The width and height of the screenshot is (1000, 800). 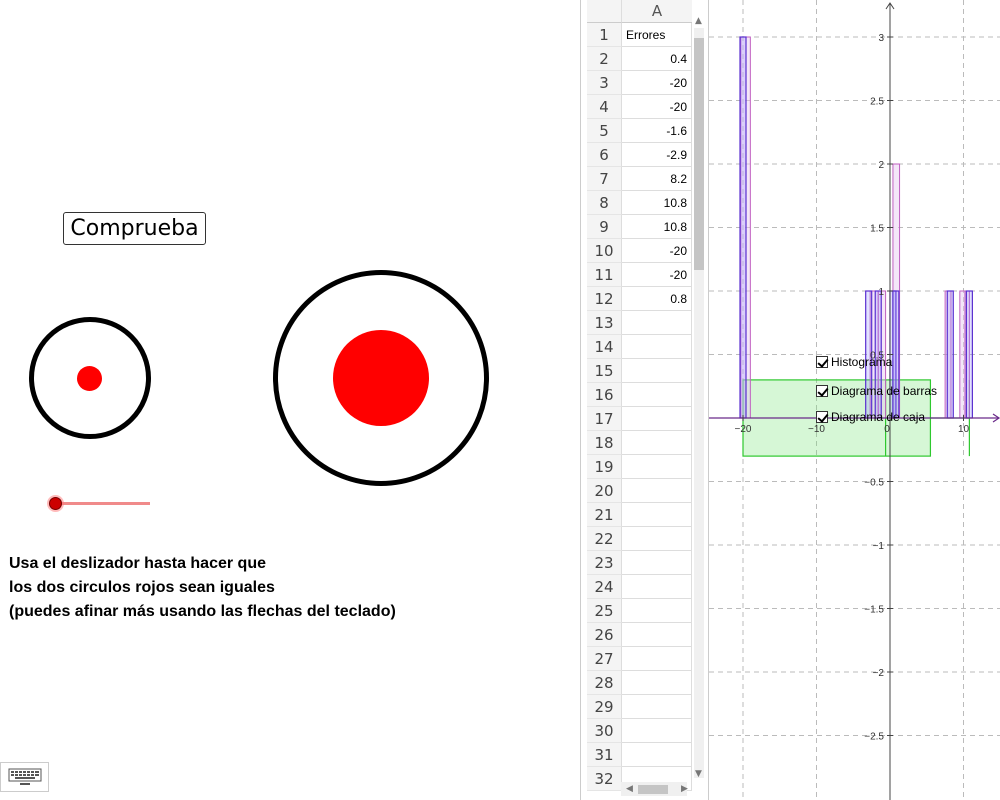 I want to click on cell-a17, so click(x=657, y=419).